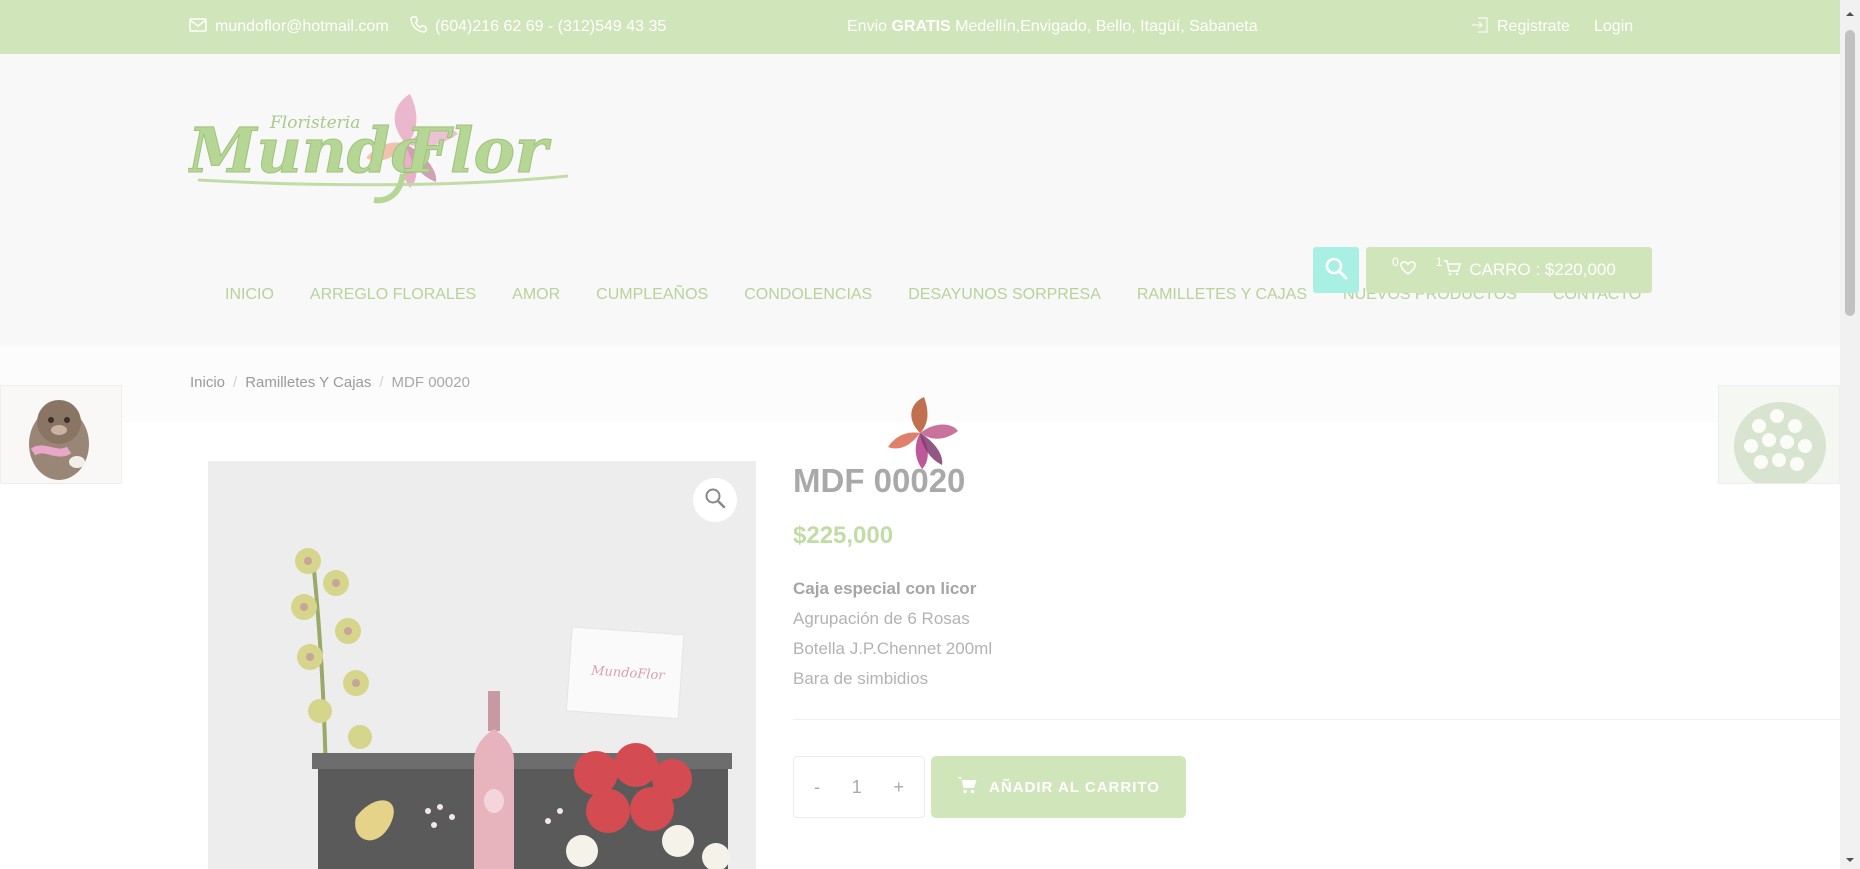  Describe the element at coordinates (308, 382) in the screenshot. I see `breadcrumb-ramilletes-y-cajas: Ramilletes Y Cajas` at that location.